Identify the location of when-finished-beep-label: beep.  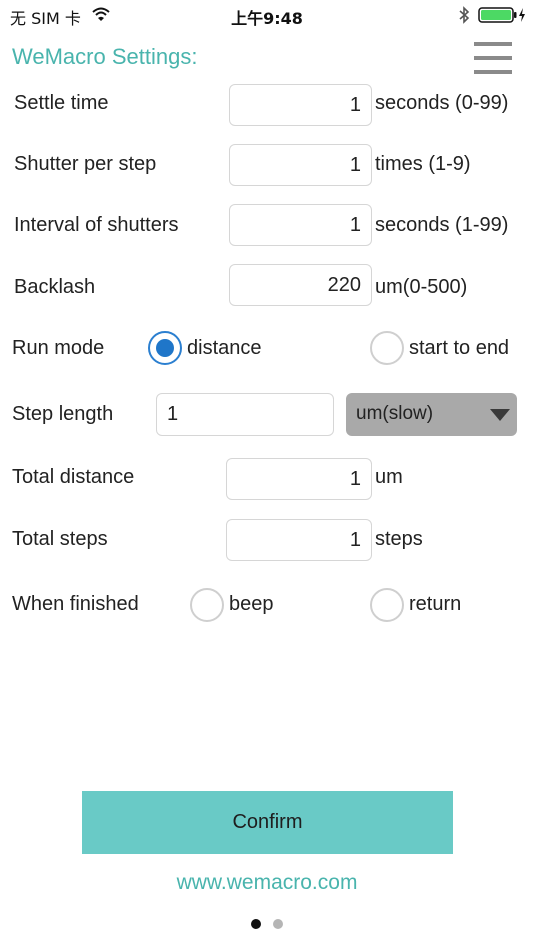
(251, 604).